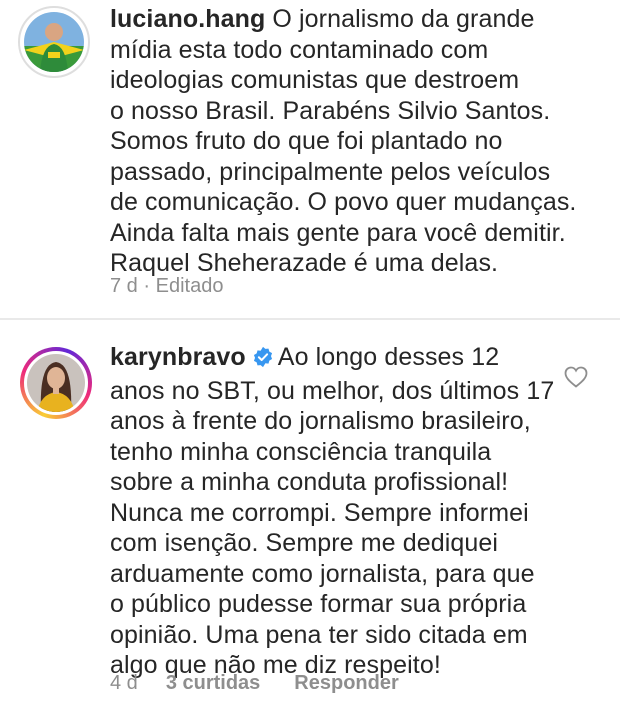  I want to click on comment-line-1: luciano.hang O jornalismo da grande, so click(360, 19).